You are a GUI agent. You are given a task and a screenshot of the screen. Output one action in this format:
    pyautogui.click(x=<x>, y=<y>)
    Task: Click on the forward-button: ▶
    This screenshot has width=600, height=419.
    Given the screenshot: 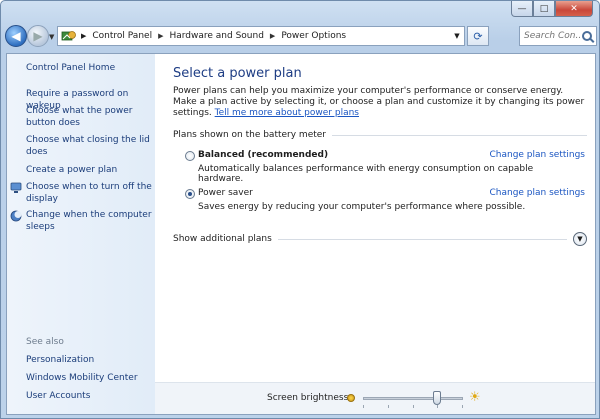 What is the action you would take?
    pyautogui.click(x=38, y=36)
    